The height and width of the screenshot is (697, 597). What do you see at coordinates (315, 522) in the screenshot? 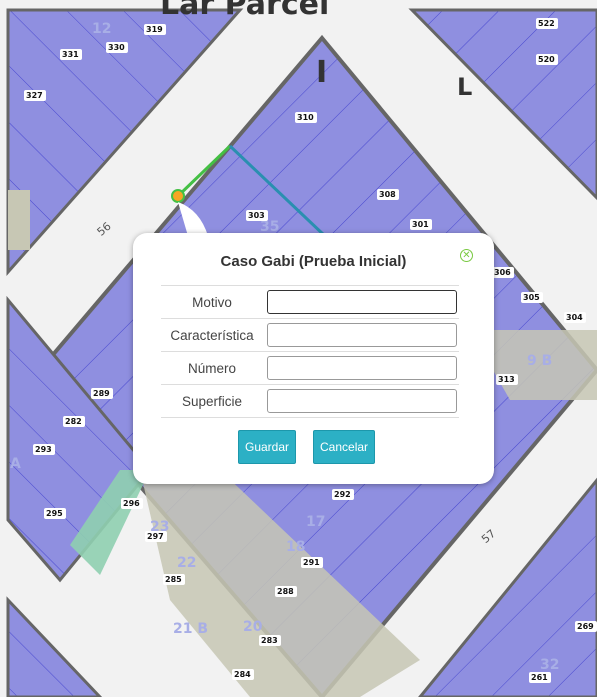
I see `block-number: 17` at bounding box center [315, 522].